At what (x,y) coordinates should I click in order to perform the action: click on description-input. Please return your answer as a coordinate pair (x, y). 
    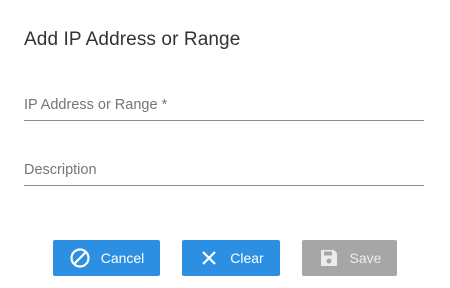
    Looking at the image, I should click on (224, 170).